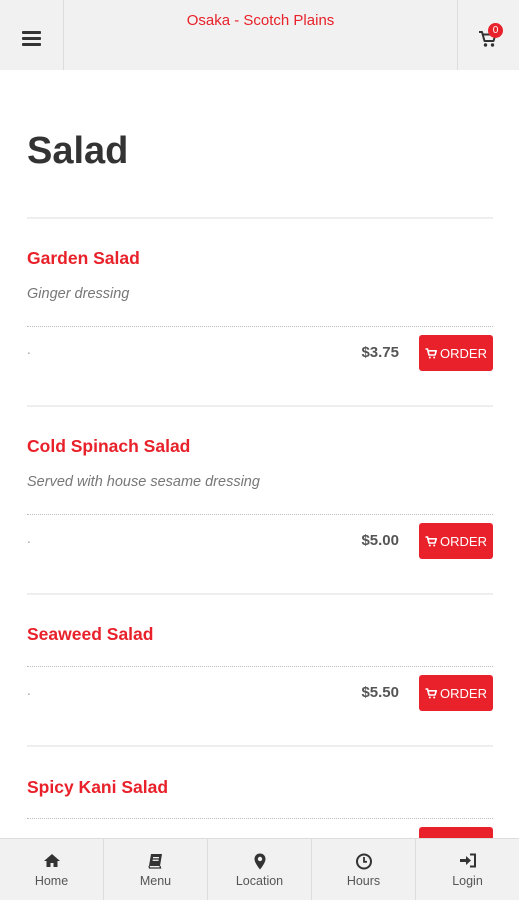  Describe the element at coordinates (259, 861) in the screenshot. I see `map-marker-icon` at that location.